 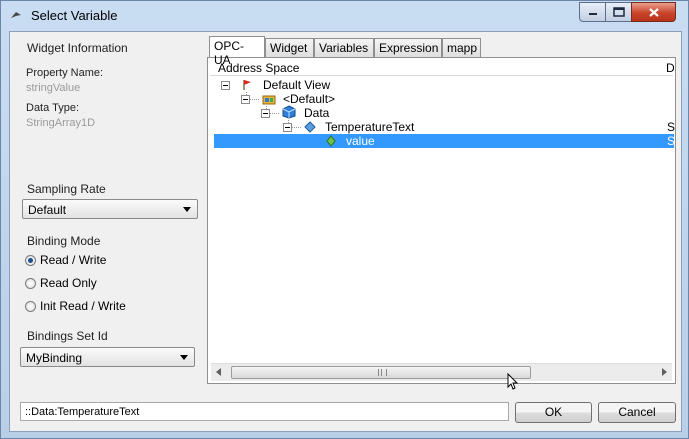 I want to click on variable-leaf-icon, so click(x=331, y=141).